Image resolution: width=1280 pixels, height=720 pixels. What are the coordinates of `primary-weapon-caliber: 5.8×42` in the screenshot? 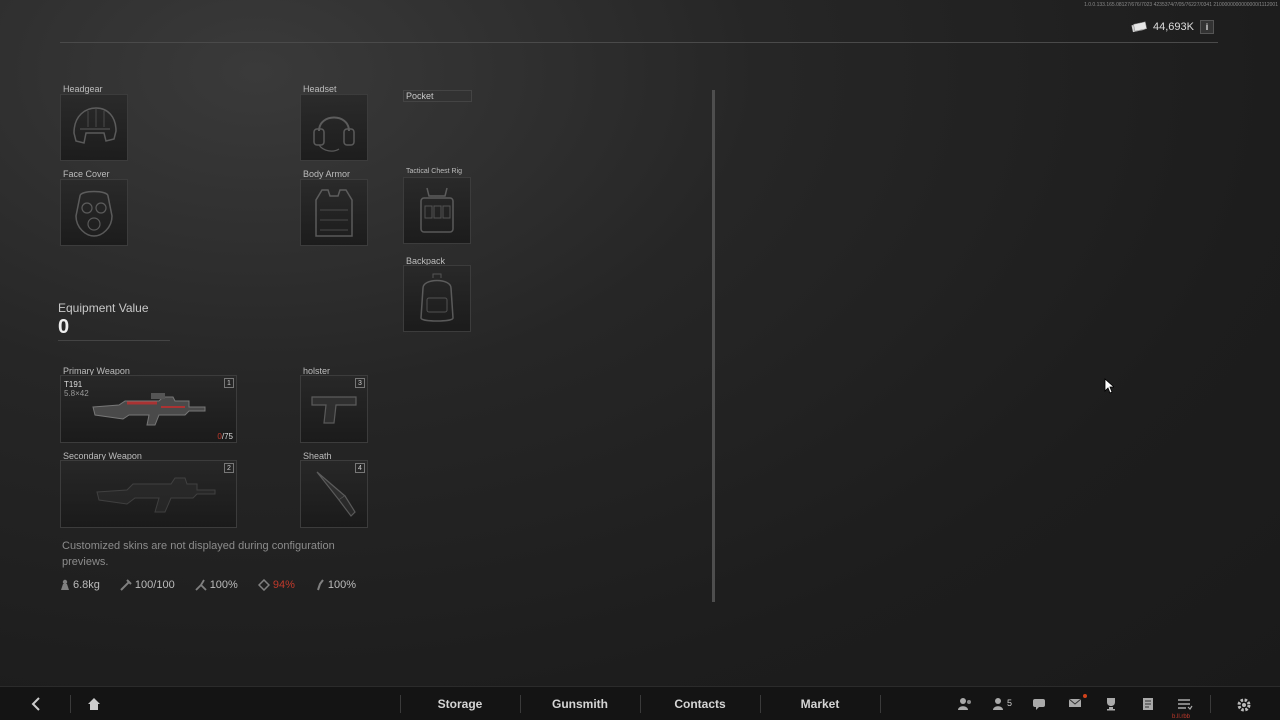 It's located at (76, 393).